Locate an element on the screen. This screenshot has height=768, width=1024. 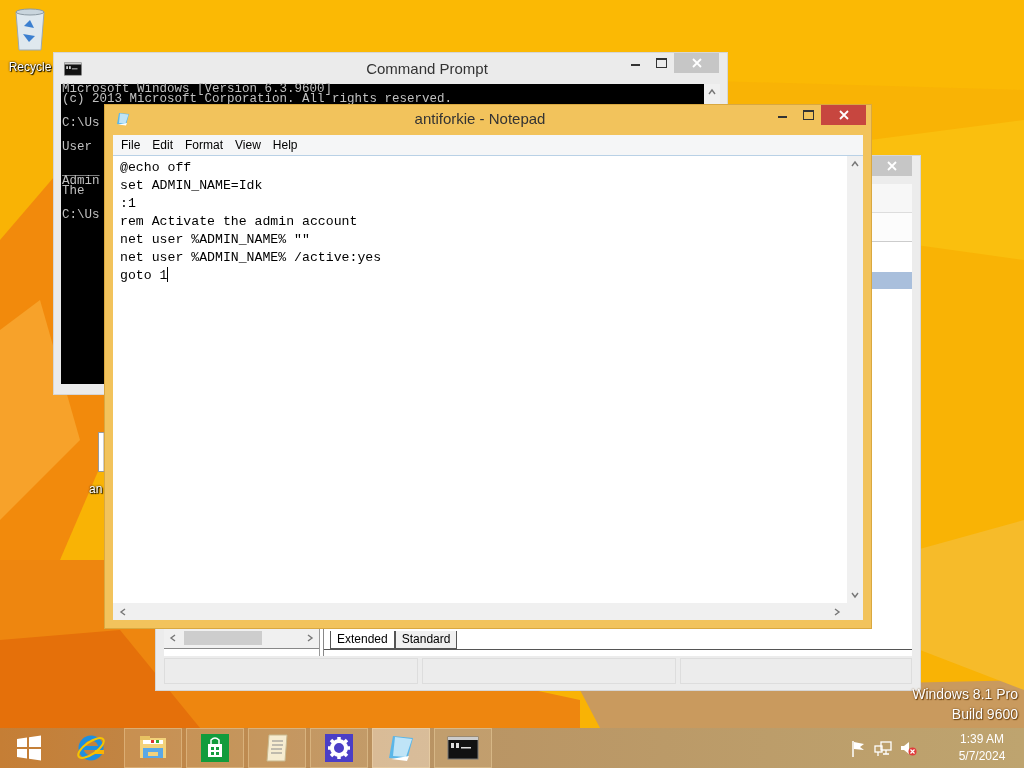
icon-label: Recycle is located at coordinates (30, 67).